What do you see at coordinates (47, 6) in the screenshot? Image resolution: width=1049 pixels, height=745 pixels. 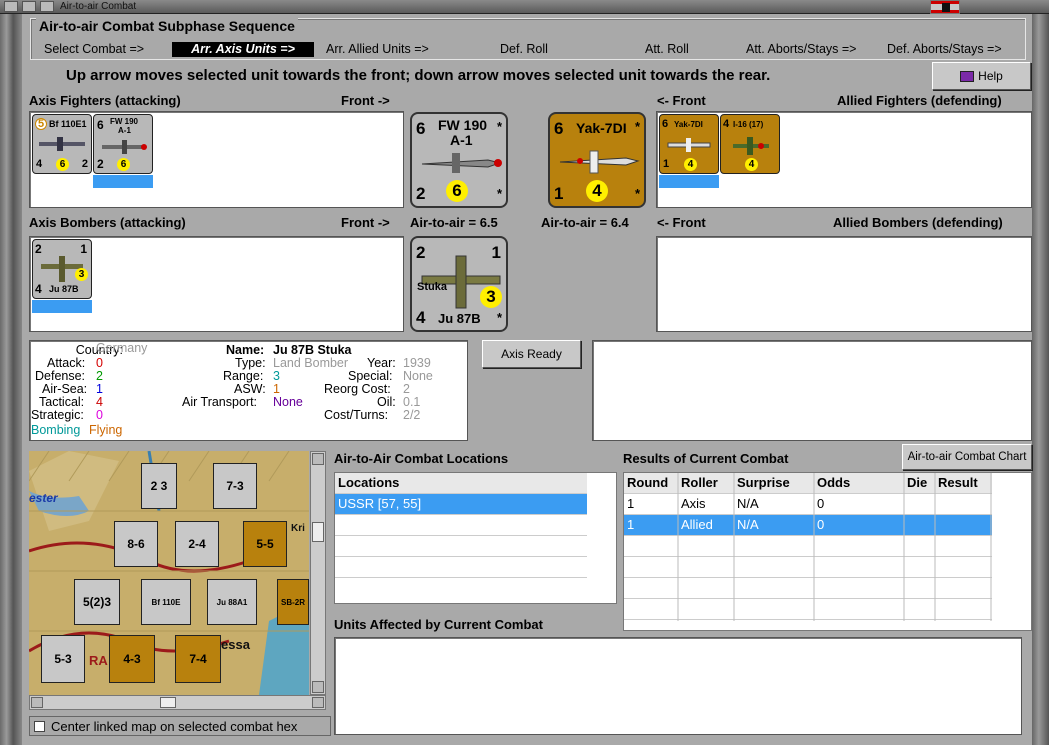 I see `restore-icon` at bounding box center [47, 6].